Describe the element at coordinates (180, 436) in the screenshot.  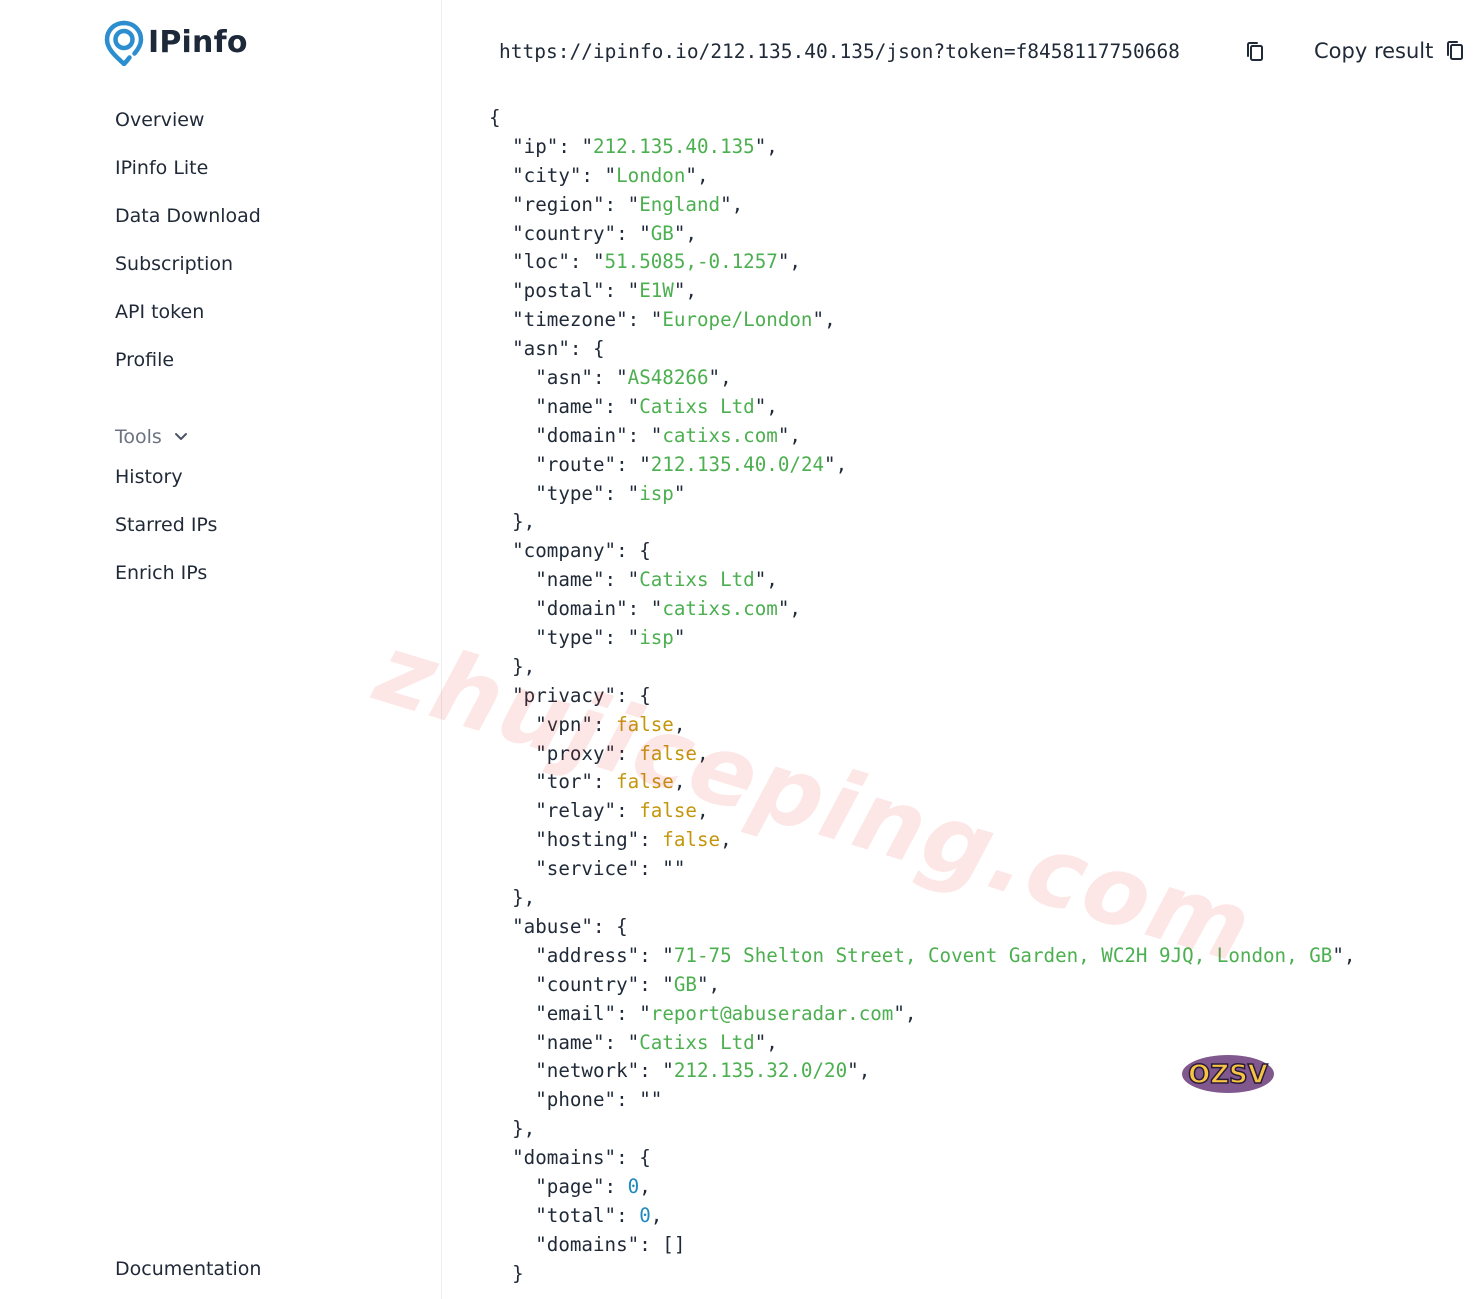
I see `chevron-down-icon` at that location.